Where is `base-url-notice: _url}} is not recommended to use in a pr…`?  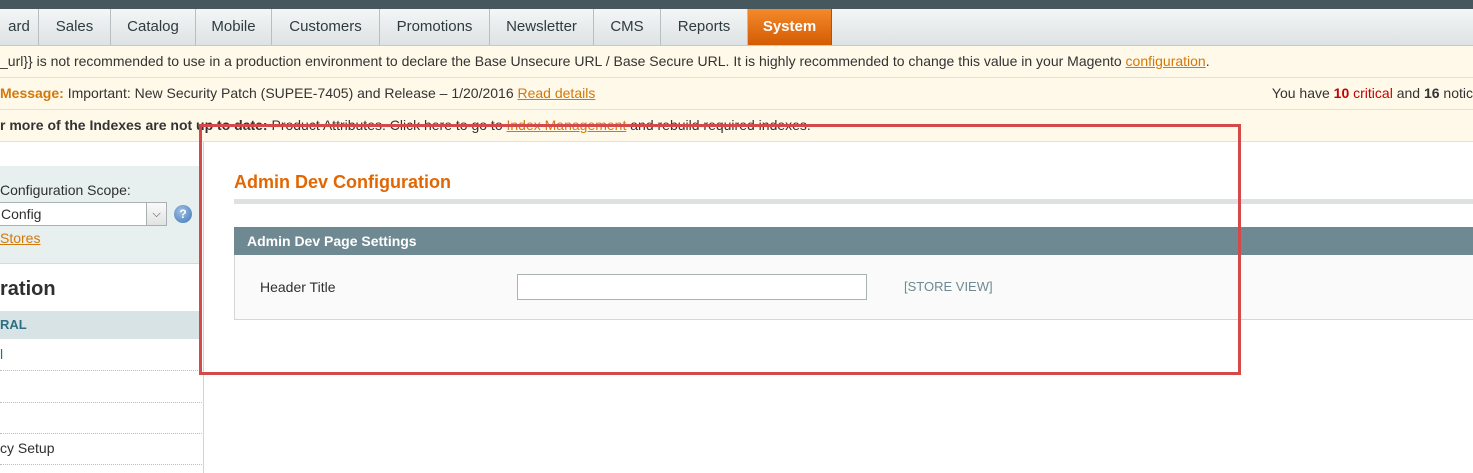
base-url-notice: _url}} is not recommended to use in a pr… is located at coordinates (736, 62).